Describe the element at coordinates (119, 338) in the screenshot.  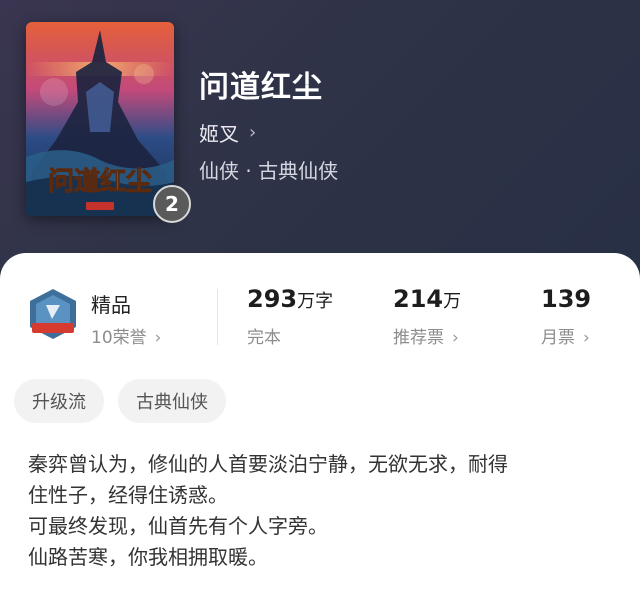
I see `honor-count: 10荣誉` at that location.